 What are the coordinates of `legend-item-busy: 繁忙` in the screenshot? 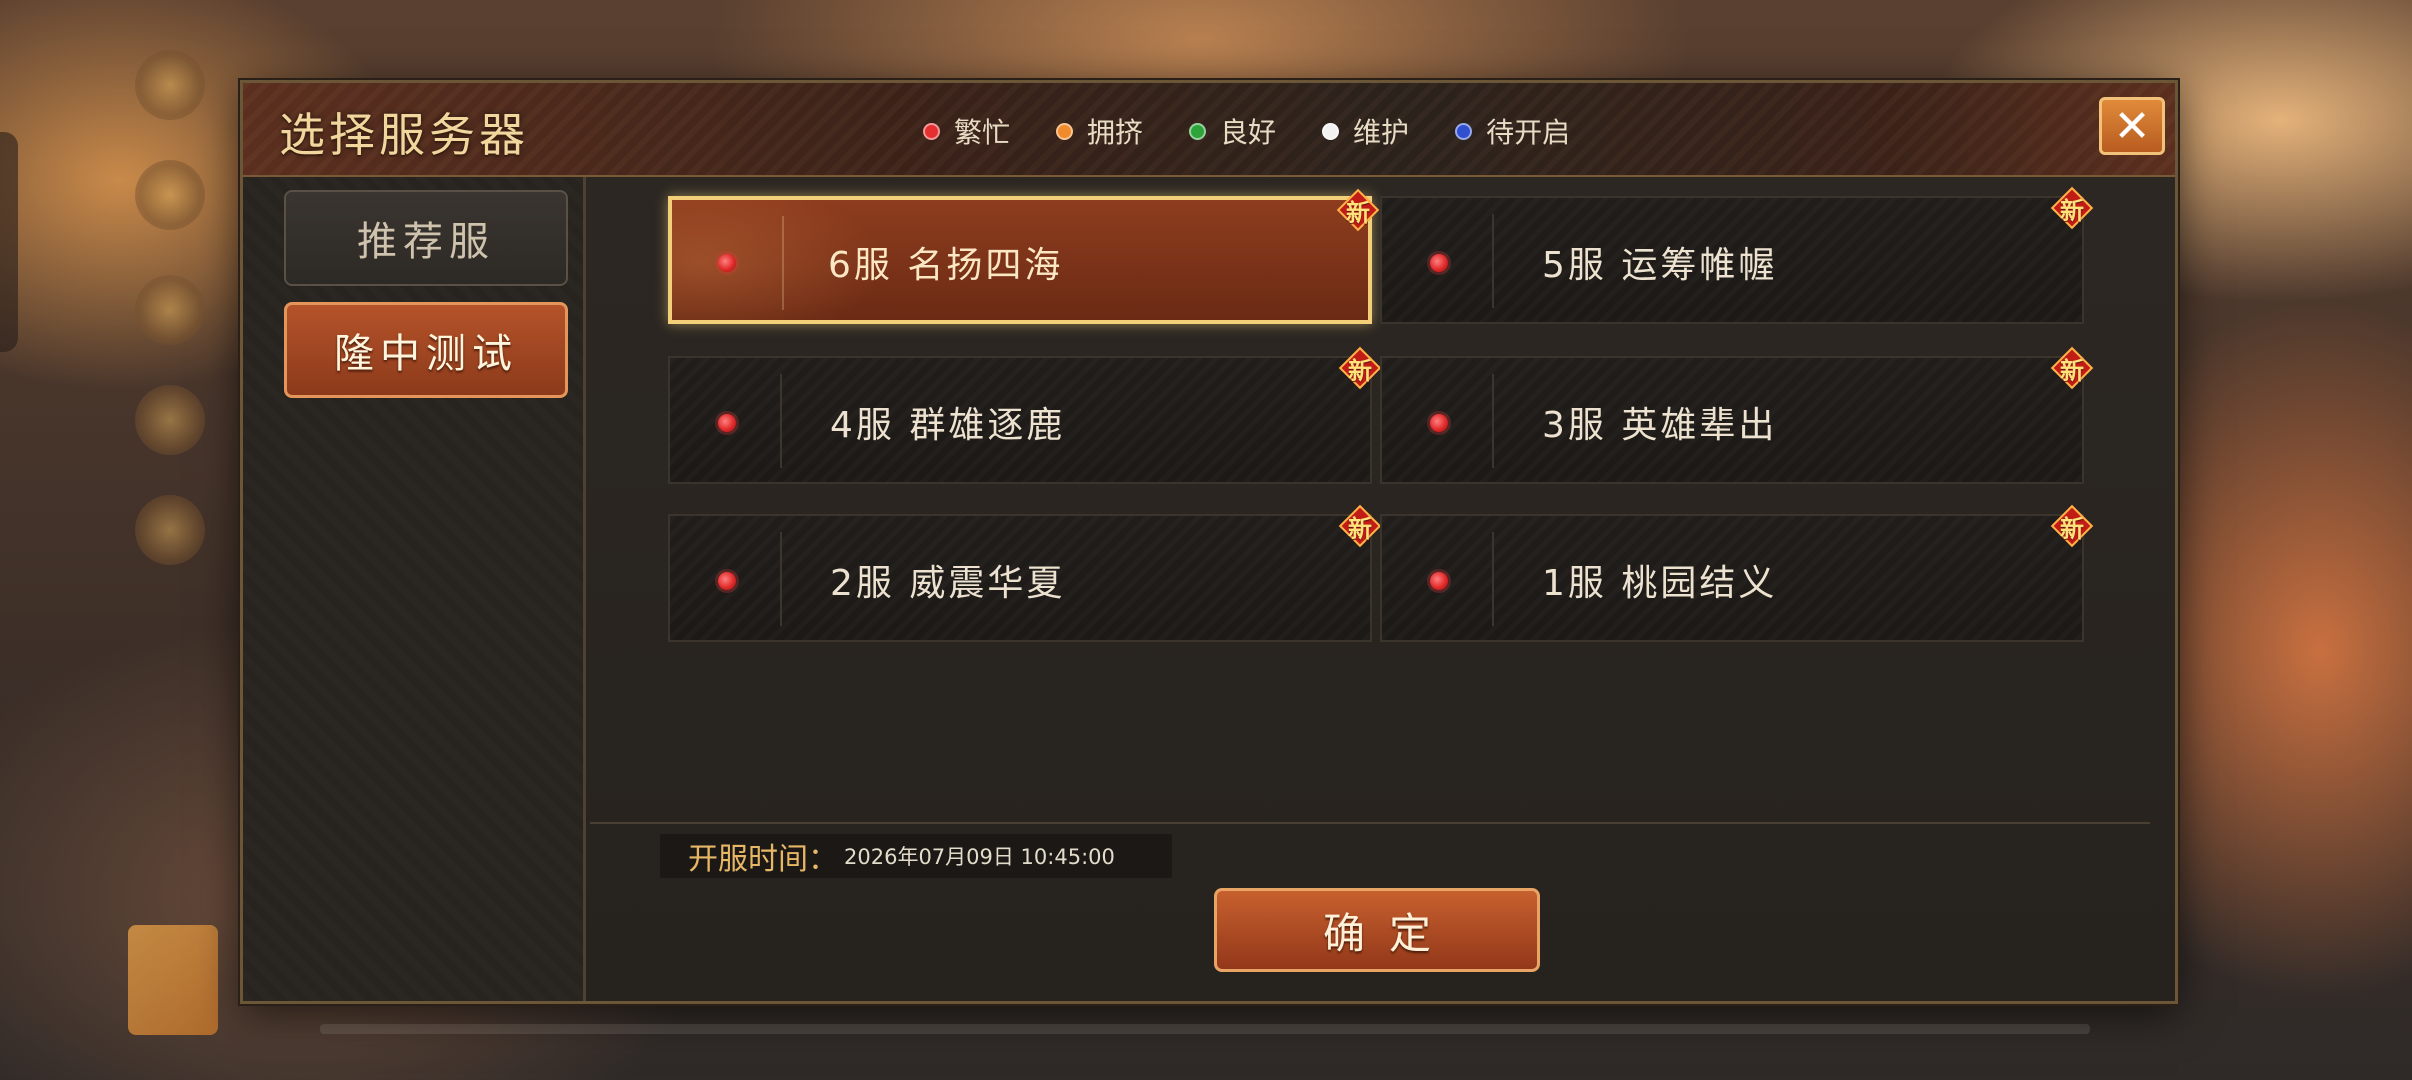 It's located at (966, 131).